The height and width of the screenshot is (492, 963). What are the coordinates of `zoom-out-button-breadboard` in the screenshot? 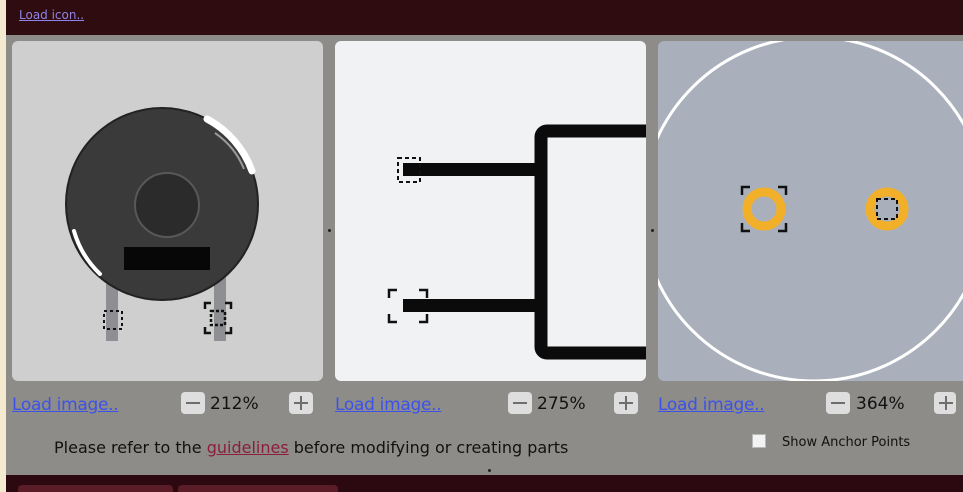 It's located at (193, 403).